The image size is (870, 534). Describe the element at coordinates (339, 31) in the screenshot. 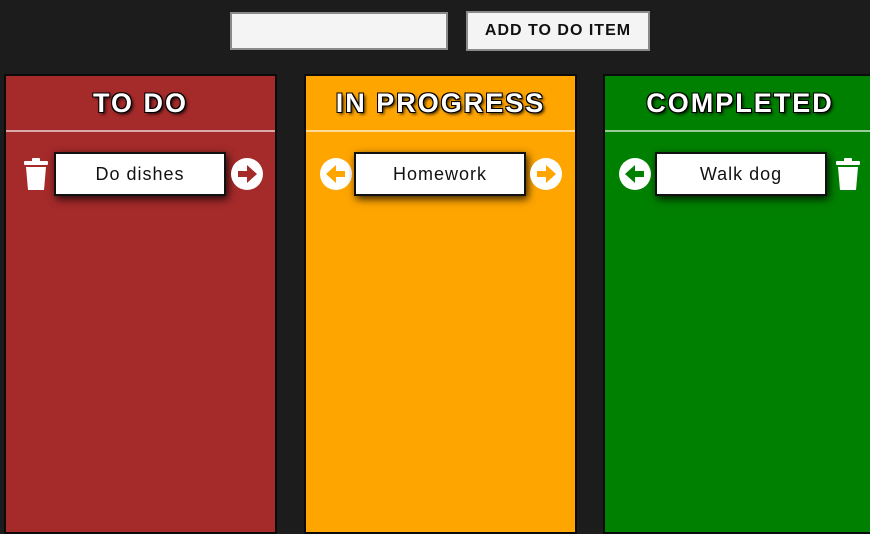

I see `new-item-input` at that location.